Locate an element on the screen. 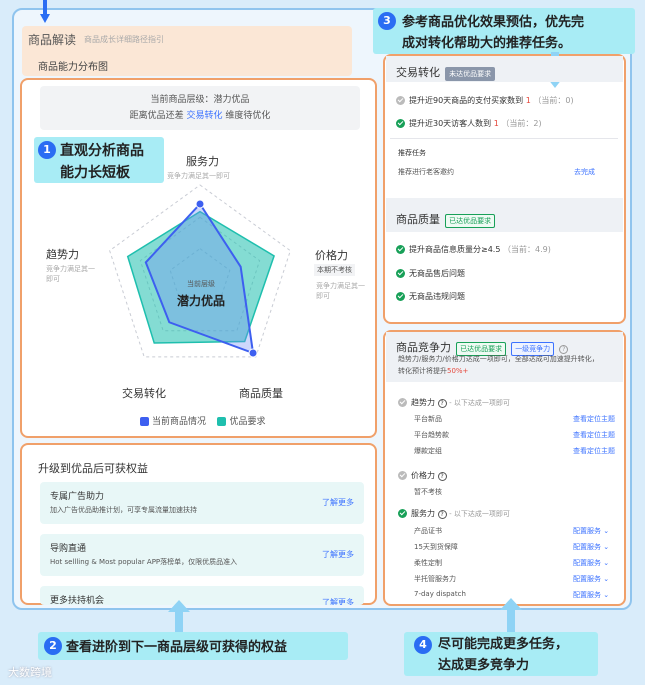 The image size is (645, 685). tier-current: 当前商品层级：潜力优品 is located at coordinates (200, 98).